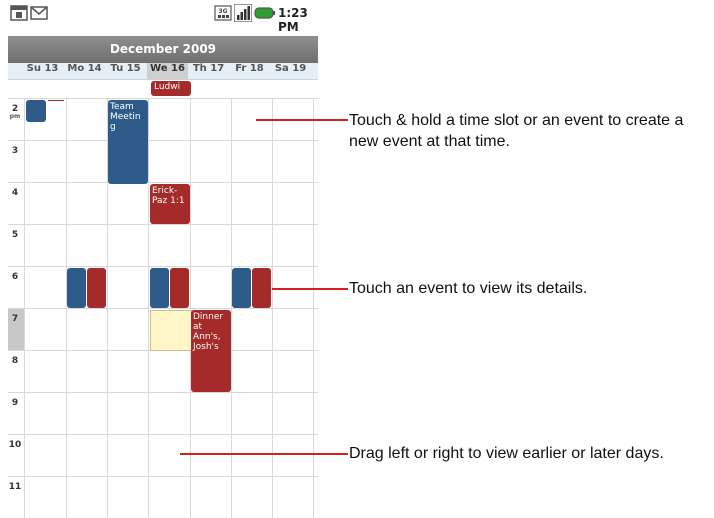 The image size is (714, 518). I want to click on day-label-fri: Fr 18, so click(249, 71).